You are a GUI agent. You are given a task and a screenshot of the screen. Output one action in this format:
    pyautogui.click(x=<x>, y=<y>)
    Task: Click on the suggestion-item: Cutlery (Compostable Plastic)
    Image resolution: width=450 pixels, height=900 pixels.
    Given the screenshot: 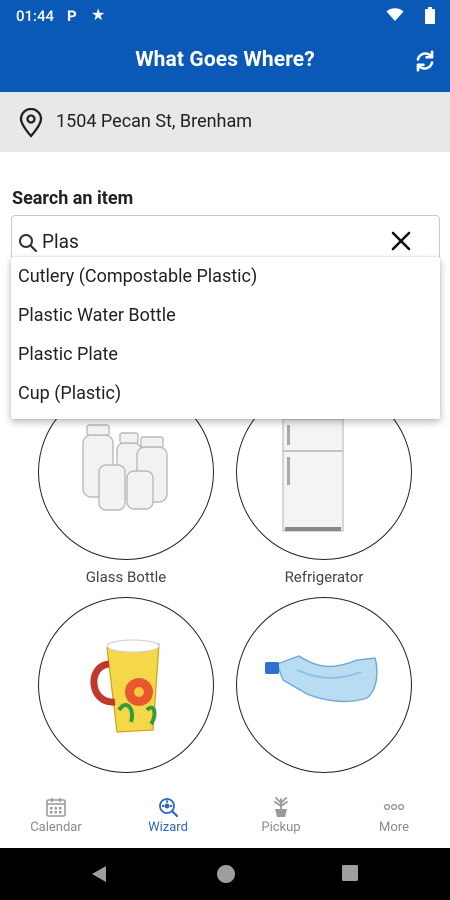 What is the action you would take?
    pyautogui.click(x=137, y=276)
    